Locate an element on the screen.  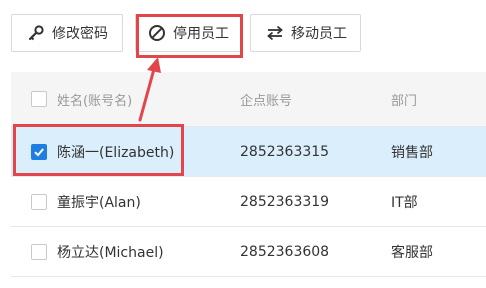
move-employee-button: 移动员工 is located at coordinates (305, 33).